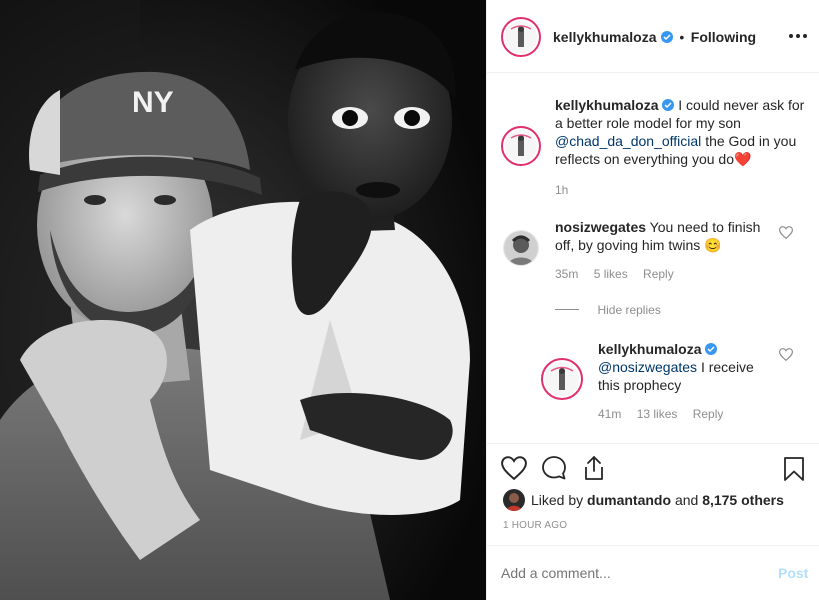 The height and width of the screenshot is (600, 819). What do you see at coordinates (561, 190) in the screenshot?
I see `caption-time: 1h` at bounding box center [561, 190].